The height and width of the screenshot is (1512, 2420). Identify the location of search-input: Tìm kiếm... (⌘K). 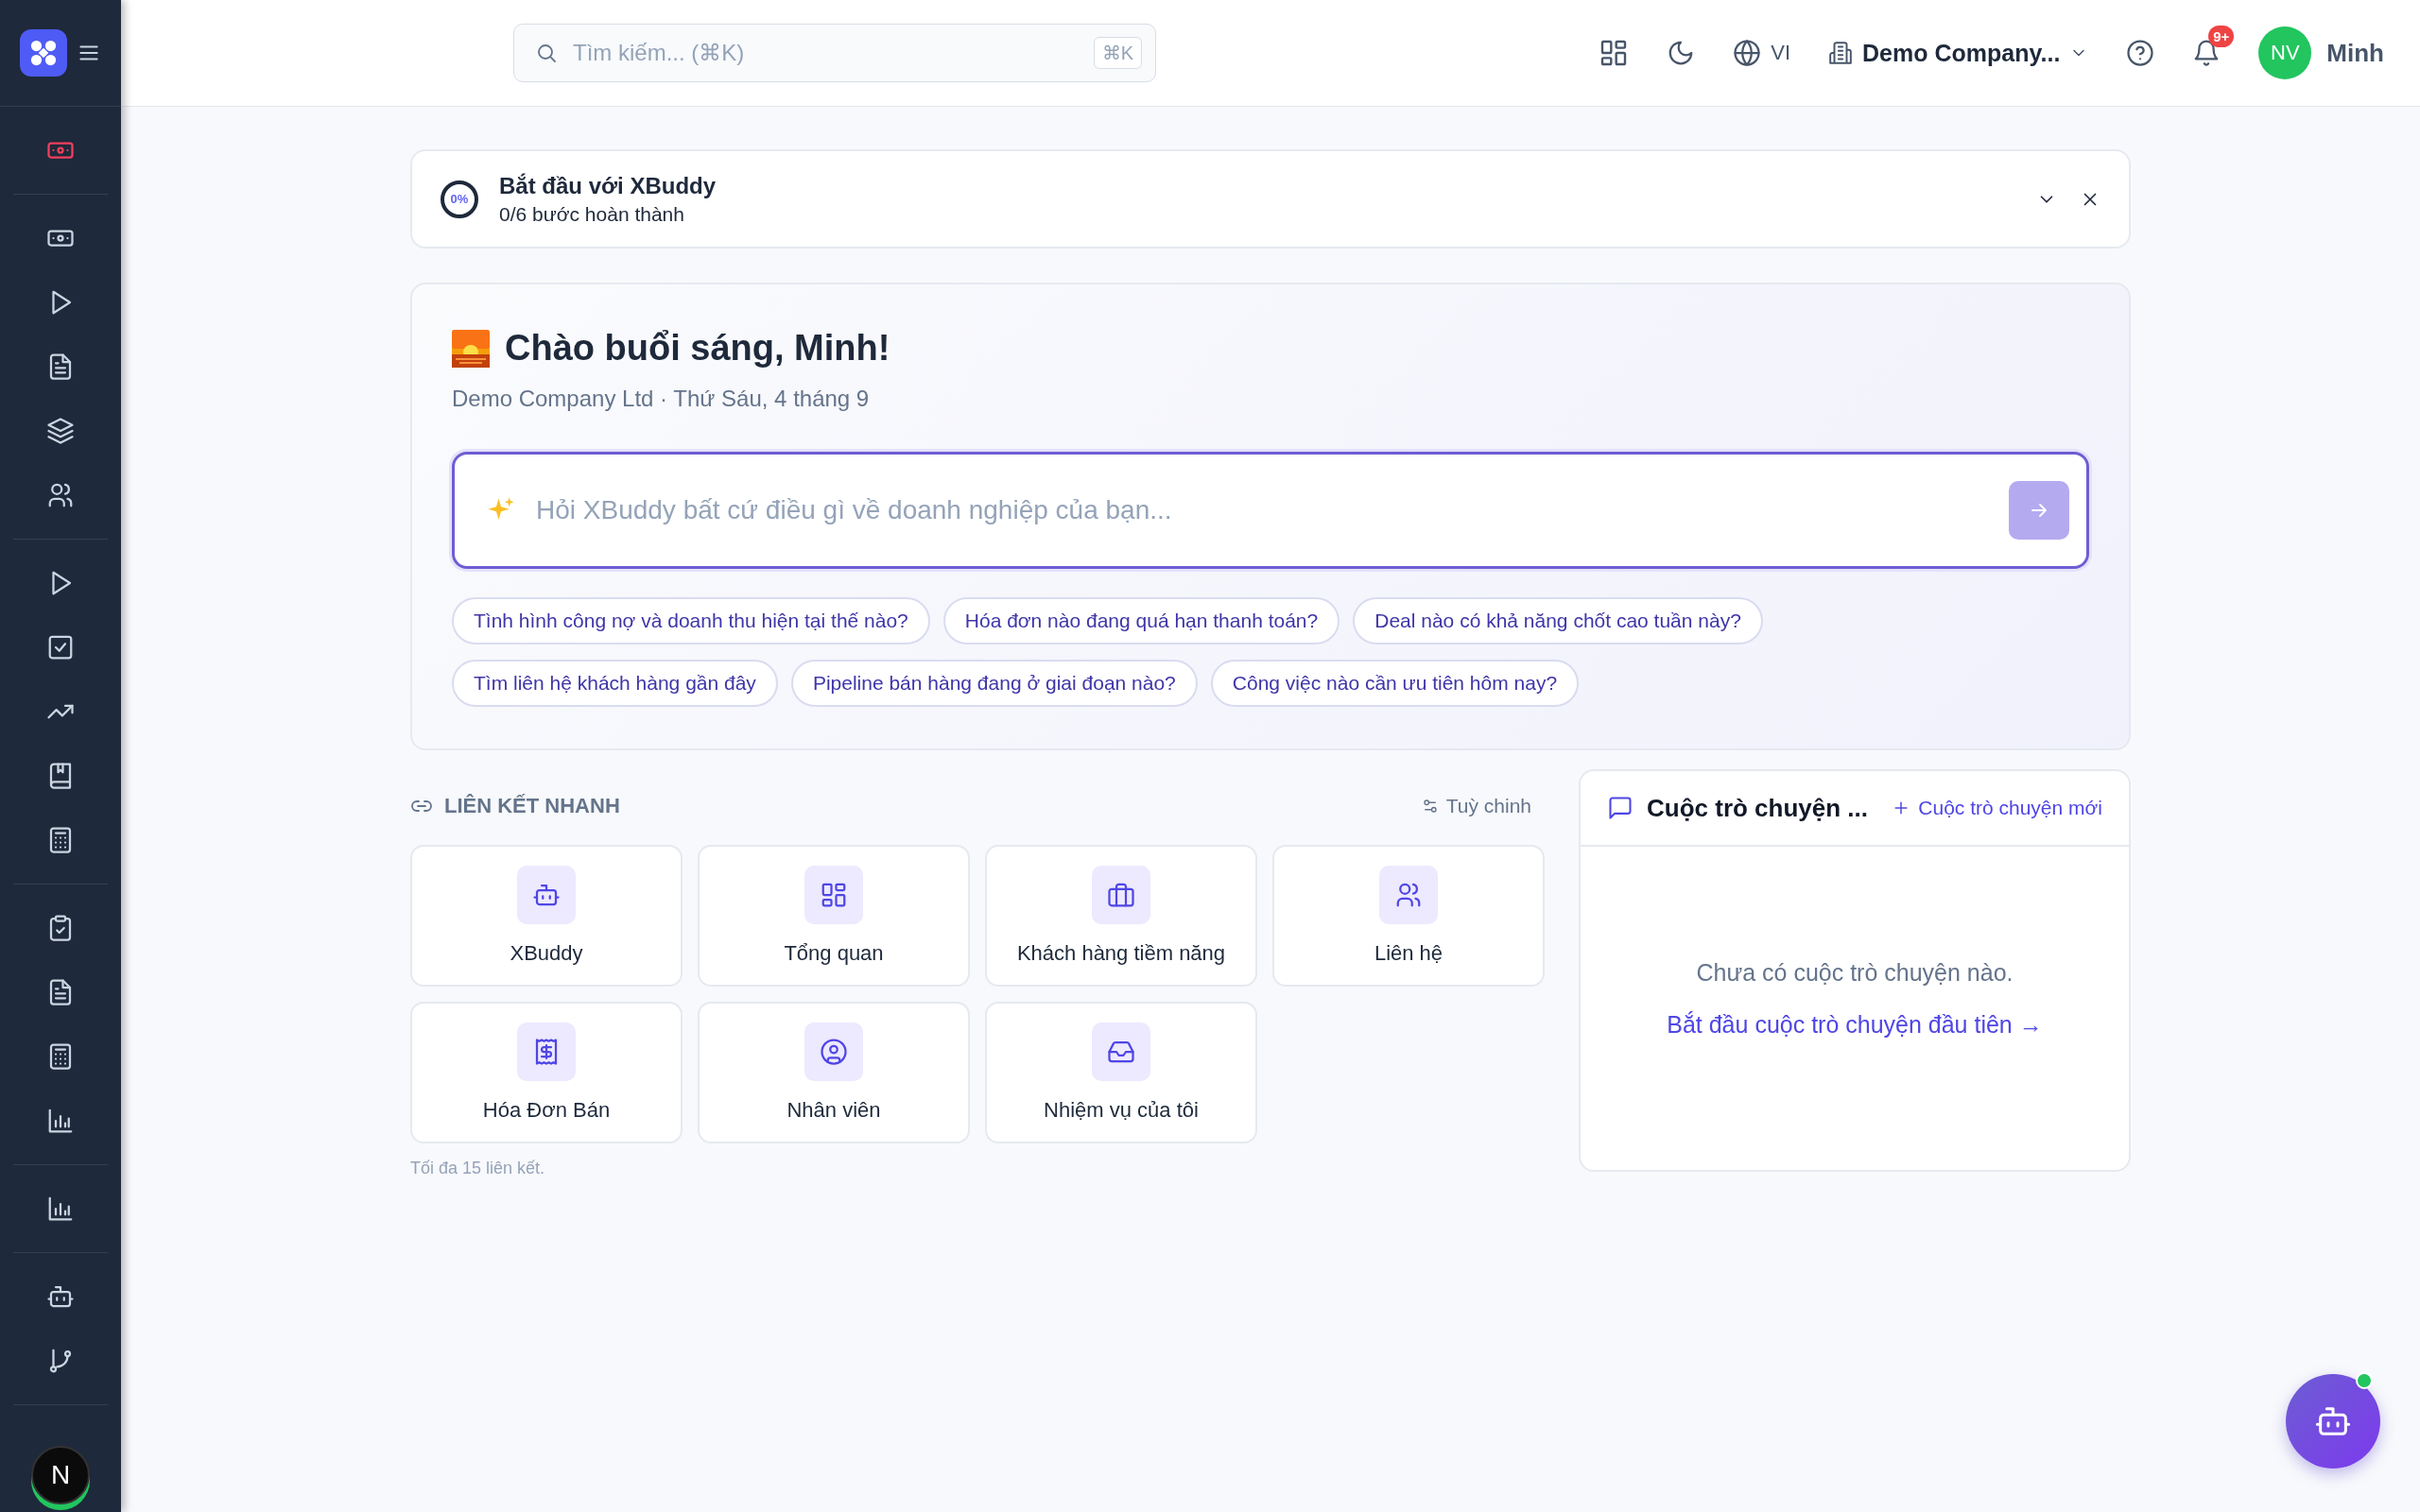
(825, 53).